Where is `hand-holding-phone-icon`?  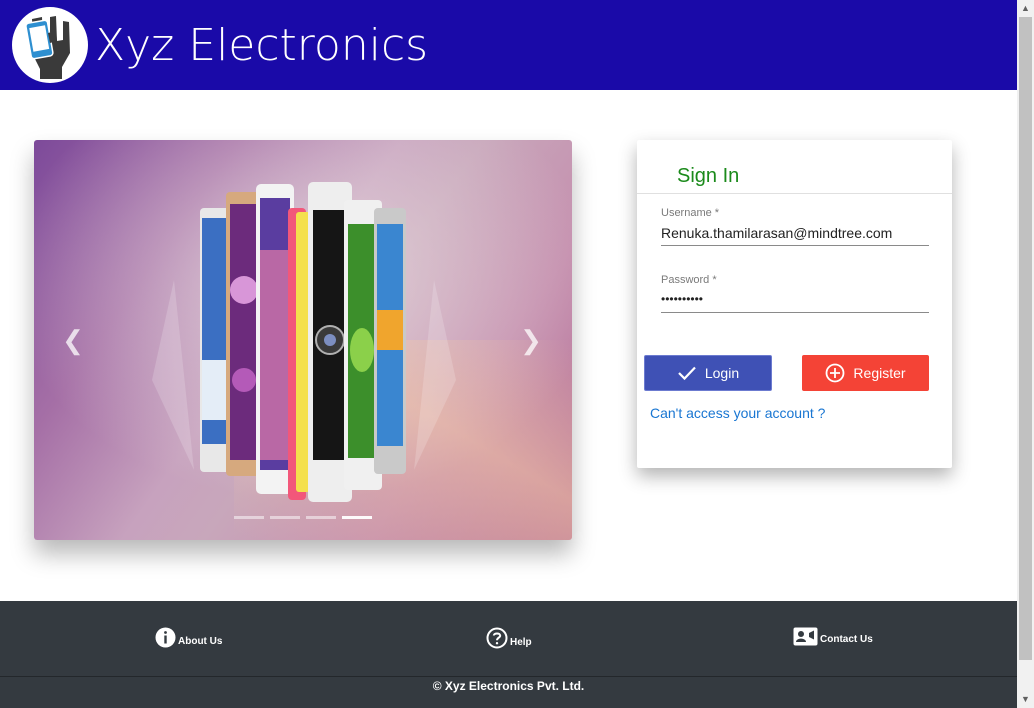 hand-holding-phone-icon is located at coordinates (47, 47).